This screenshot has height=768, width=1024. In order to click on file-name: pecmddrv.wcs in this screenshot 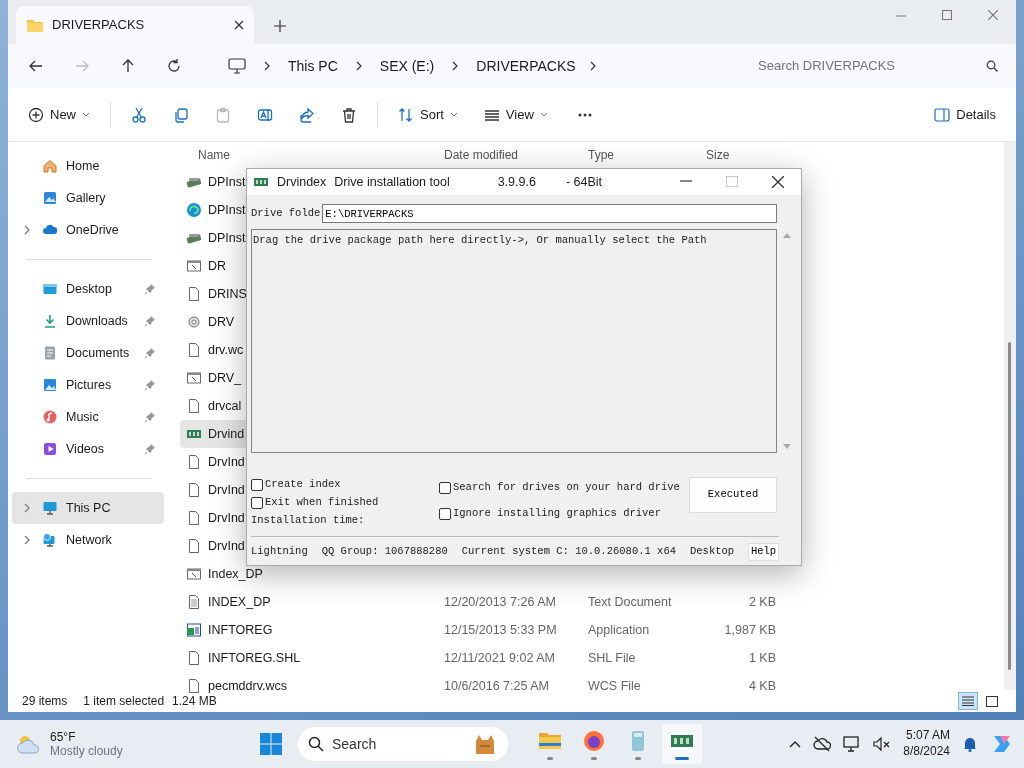, I will do `click(247, 686)`.